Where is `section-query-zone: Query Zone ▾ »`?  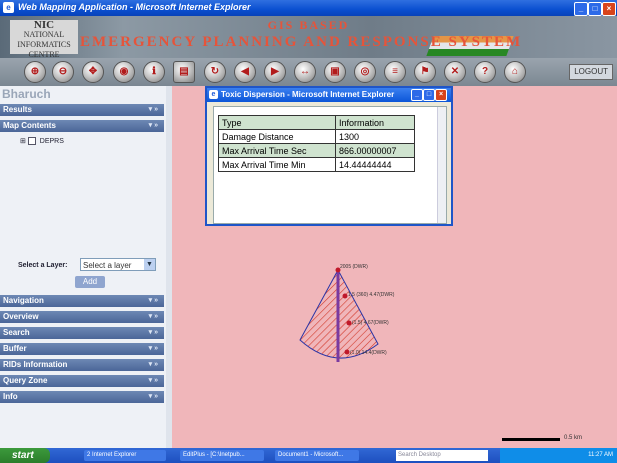
section-query-zone: Query Zone ▾ » is located at coordinates (82, 381).